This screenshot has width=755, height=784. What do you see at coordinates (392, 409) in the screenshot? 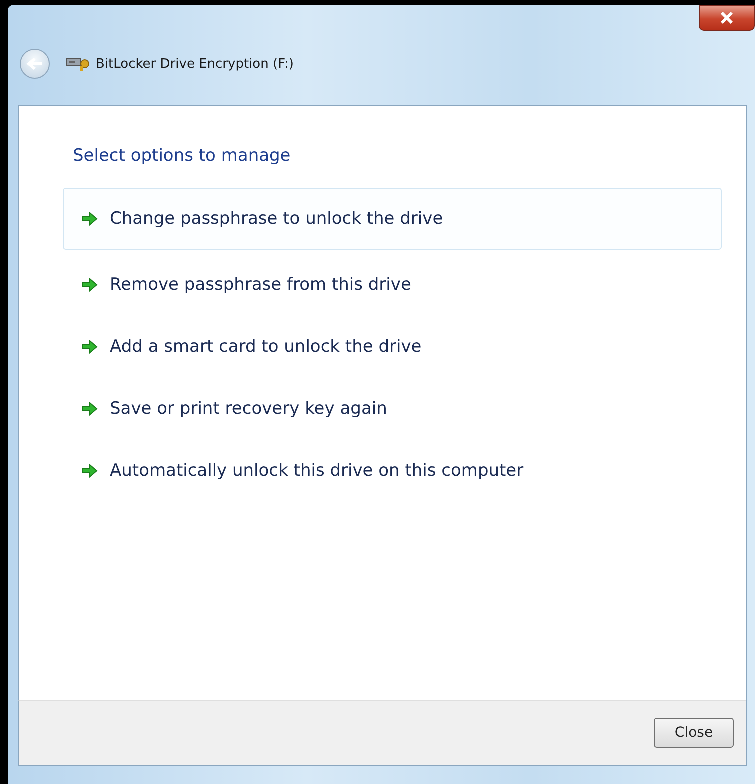
I see `option-link: Save or print recovery key again` at bounding box center [392, 409].